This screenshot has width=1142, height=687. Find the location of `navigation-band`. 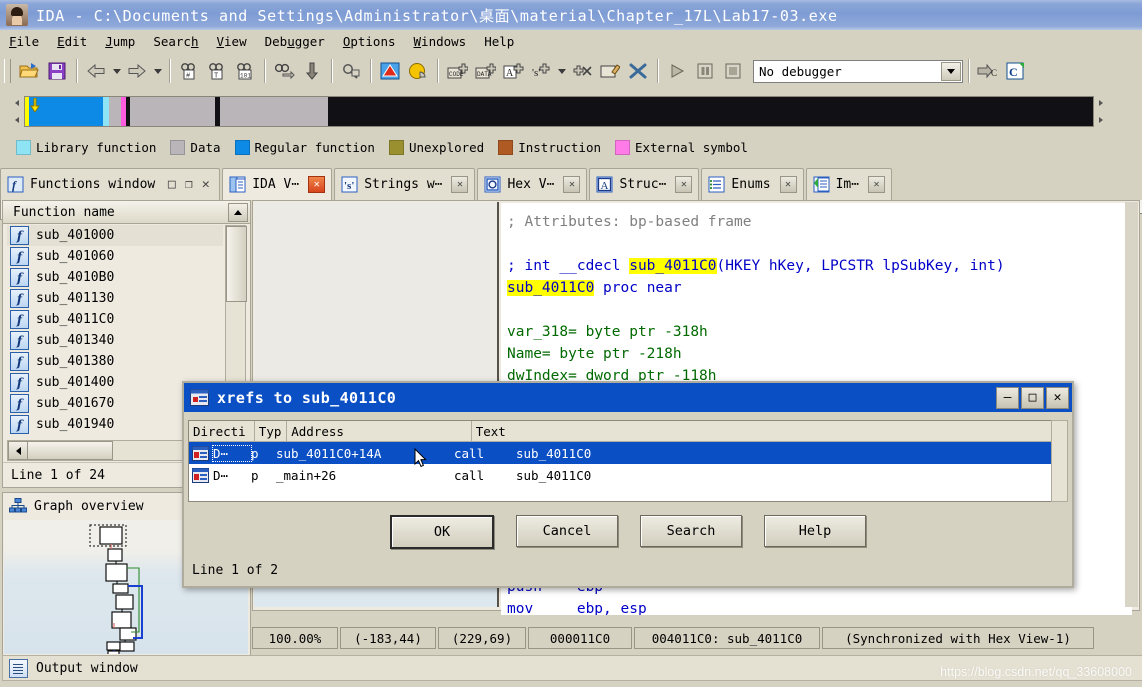

navigation-band is located at coordinates (559, 111).